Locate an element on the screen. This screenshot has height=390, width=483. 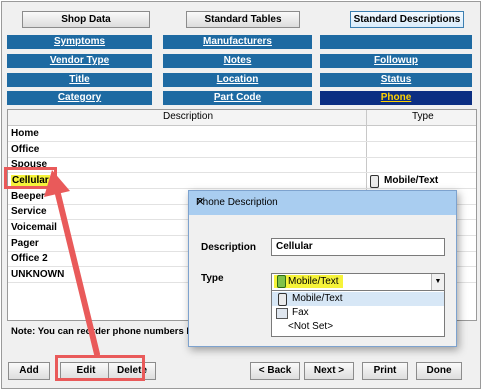
option-label: <Not Set> is located at coordinates (311, 326).